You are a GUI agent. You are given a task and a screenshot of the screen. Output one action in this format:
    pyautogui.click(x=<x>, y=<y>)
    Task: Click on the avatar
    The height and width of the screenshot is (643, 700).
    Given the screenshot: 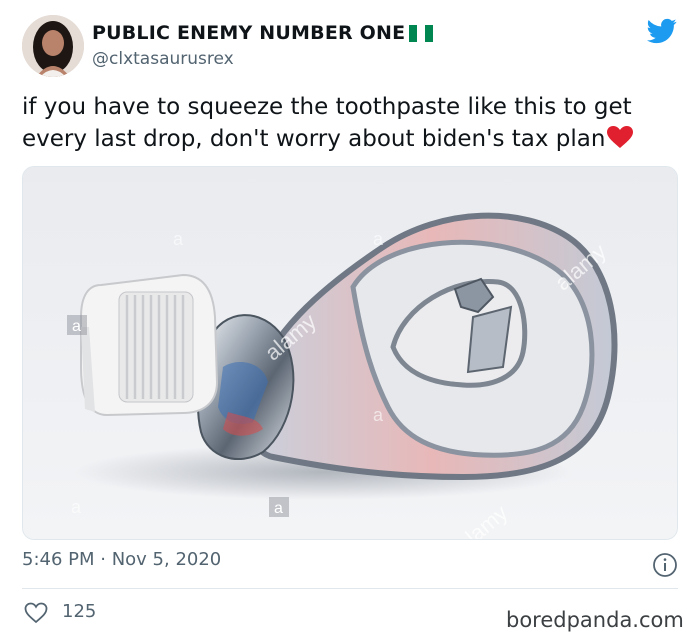 What is the action you would take?
    pyautogui.click(x=53, y=46)
    